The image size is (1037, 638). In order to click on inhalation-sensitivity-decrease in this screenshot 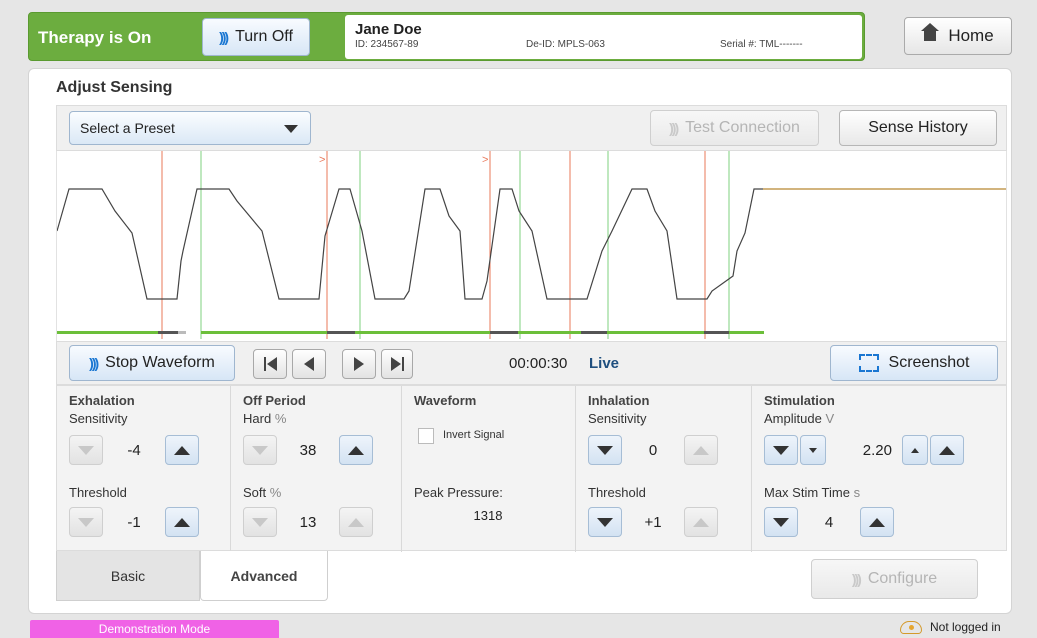, I will do `click(605, 450)`.